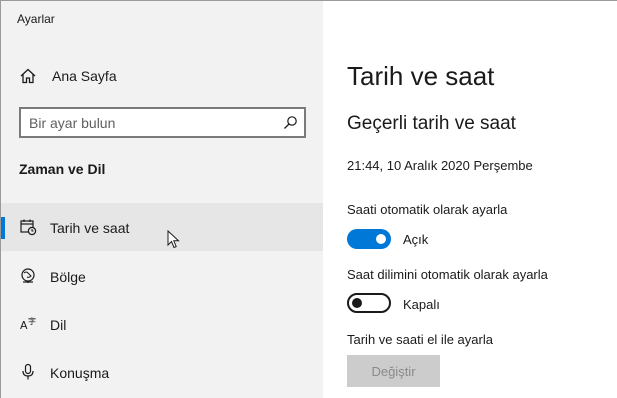  Describe the element at coordinates (24, 325) in the screenshot. I see `svg-text: A` at that location.